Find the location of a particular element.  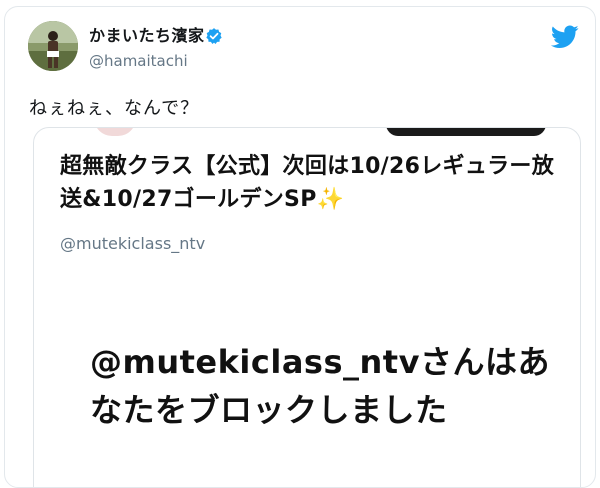

twitter-bird-icon is located at coordinates (565, 37).